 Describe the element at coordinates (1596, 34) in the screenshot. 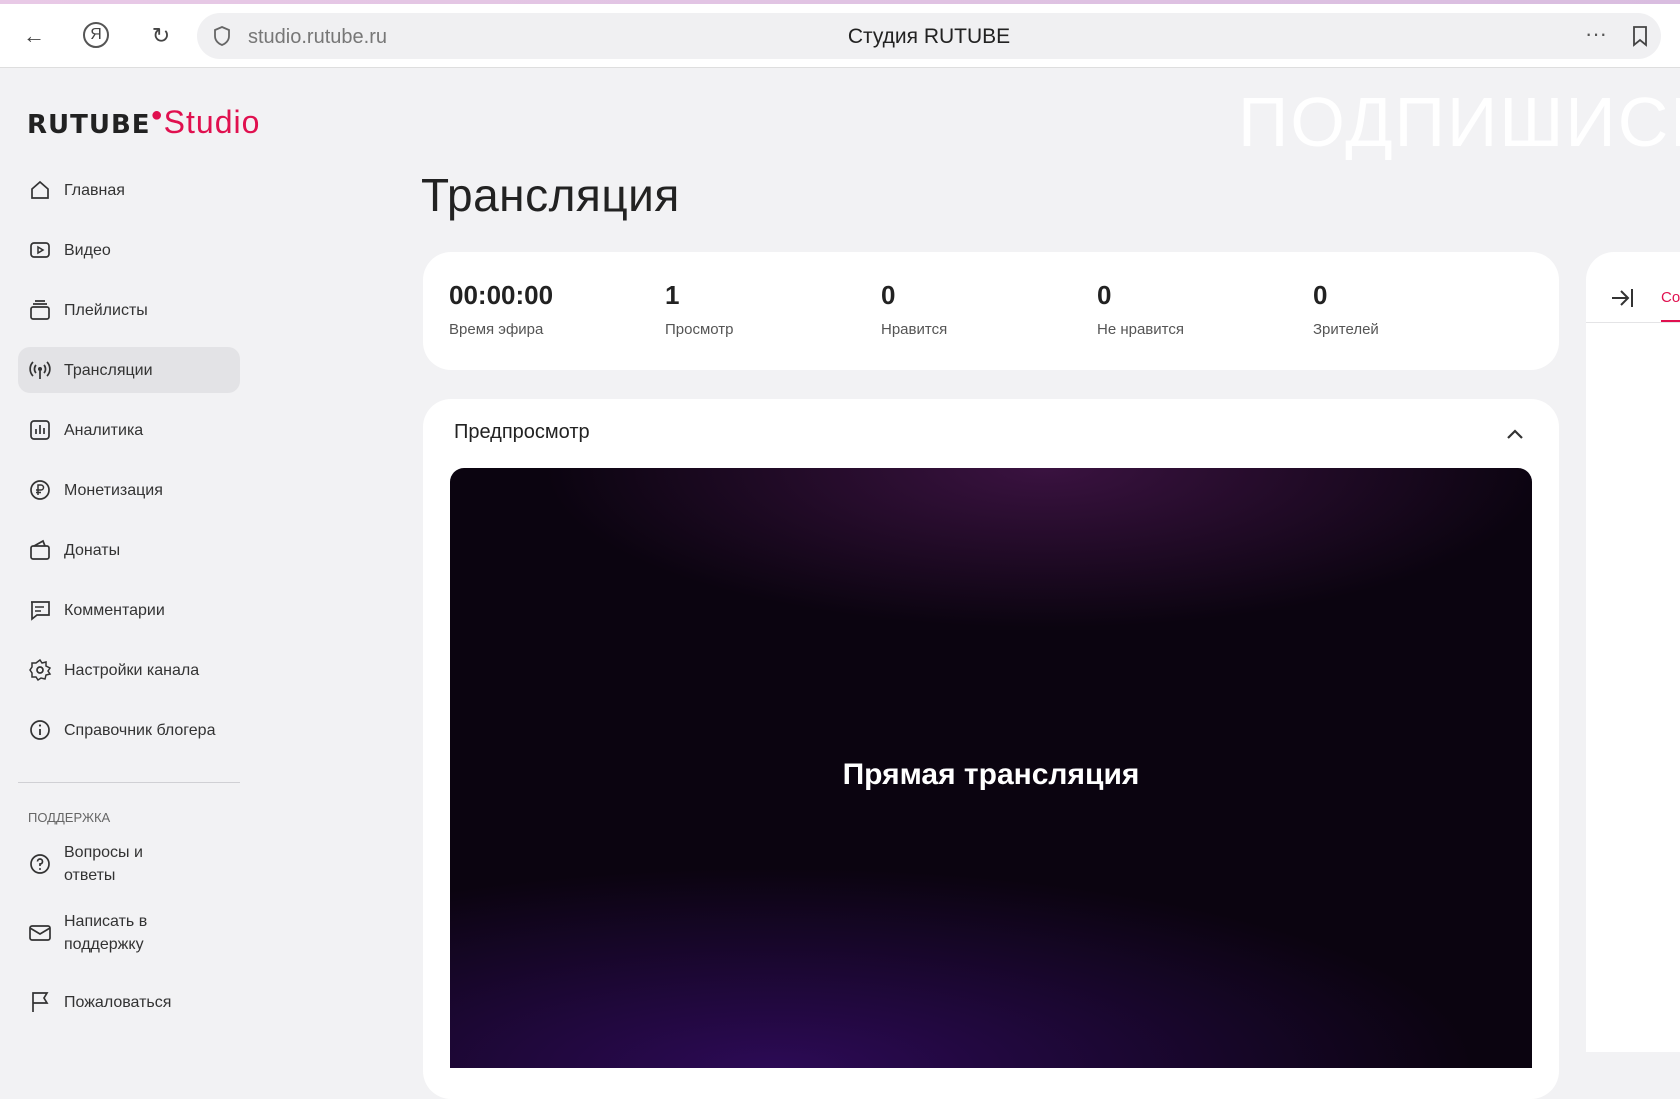

I see `more-icon: ···` at that location.